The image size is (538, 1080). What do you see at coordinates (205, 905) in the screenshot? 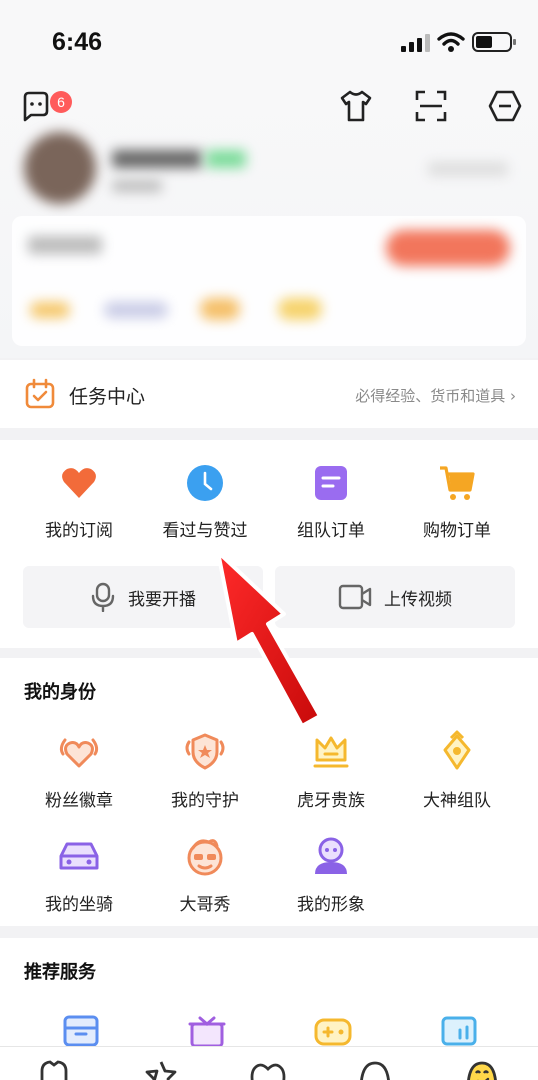
I see `big-brother-show-label: 大哥秀` at bounding box center [205, 905].